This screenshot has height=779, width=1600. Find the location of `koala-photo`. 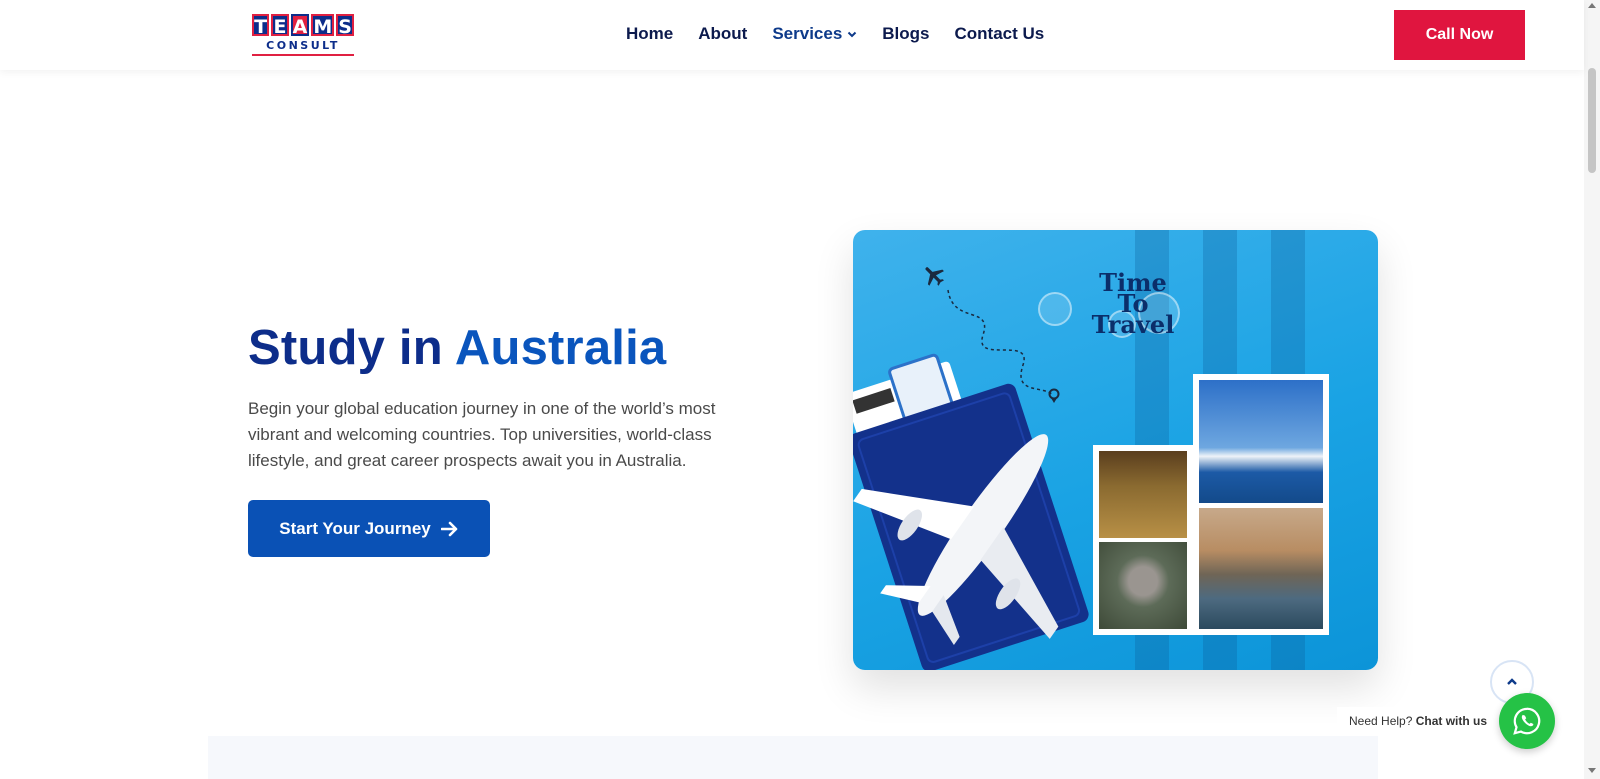

koala-photo is located at coordinates (1143, 585).